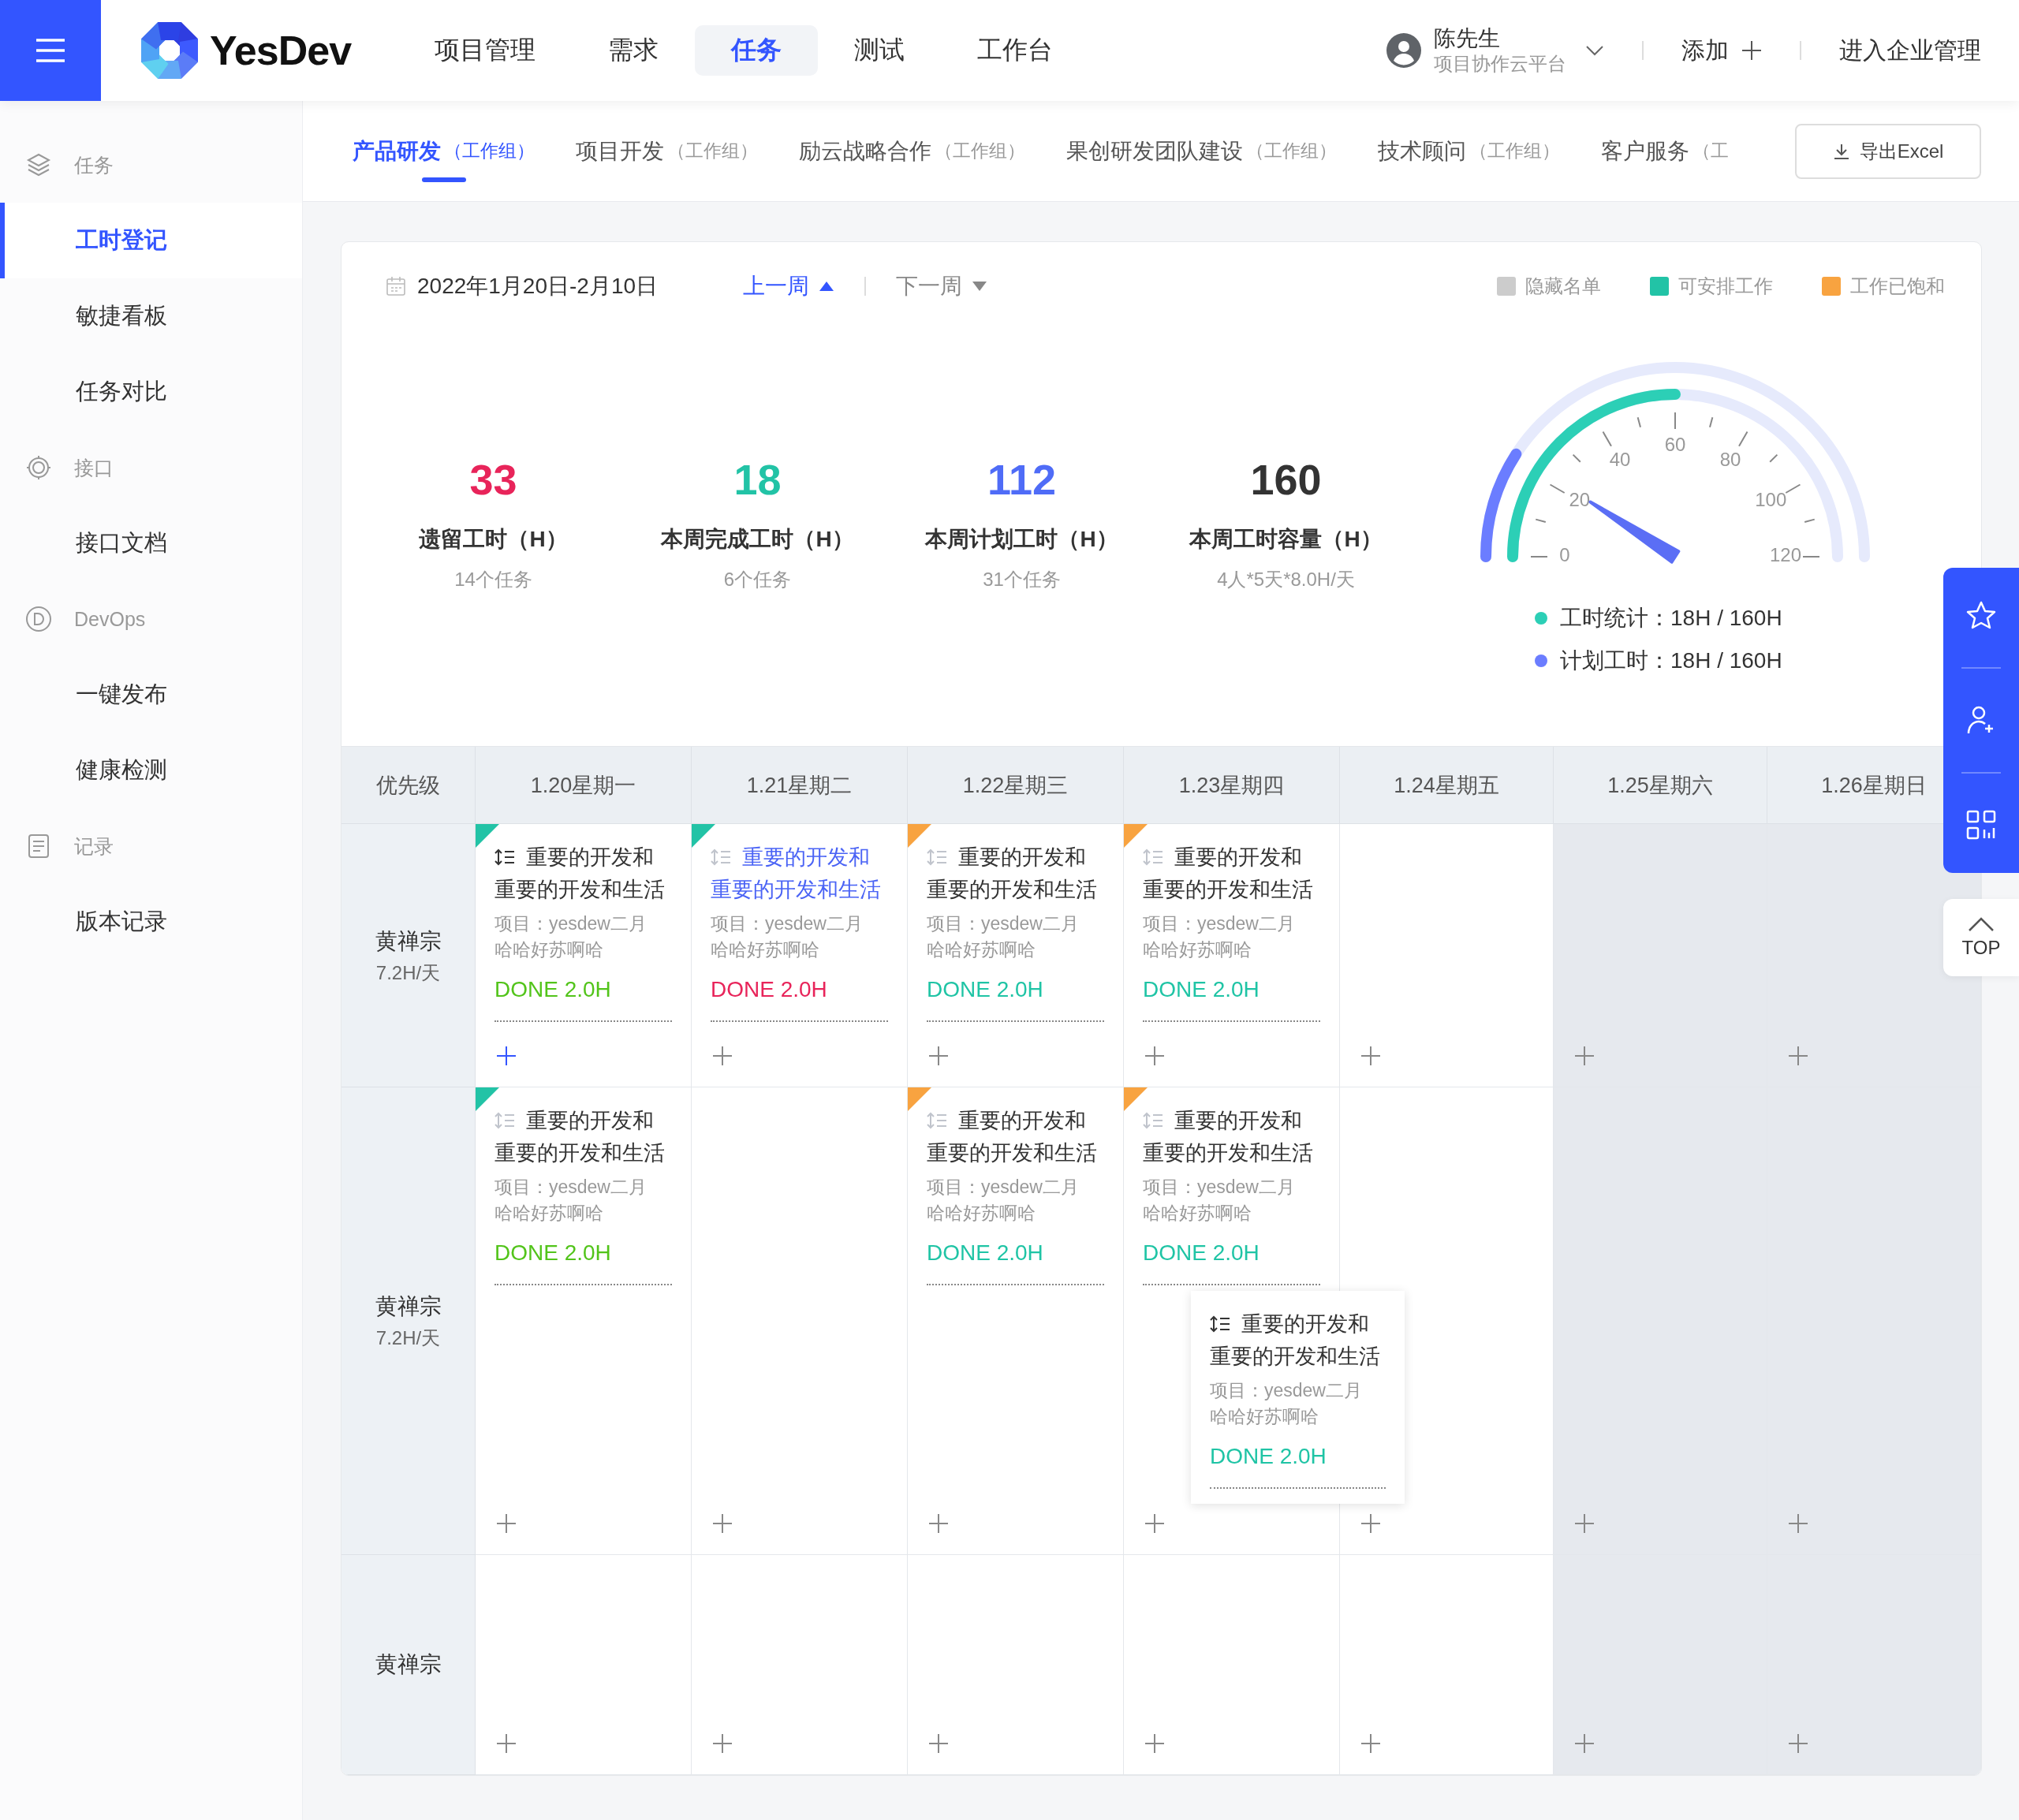 Image resolution: width=2019 pixels, height=1820 pixels. I want to click on gauge-legend-label: 计划工时：18H / 160H, so click(1671, 660).